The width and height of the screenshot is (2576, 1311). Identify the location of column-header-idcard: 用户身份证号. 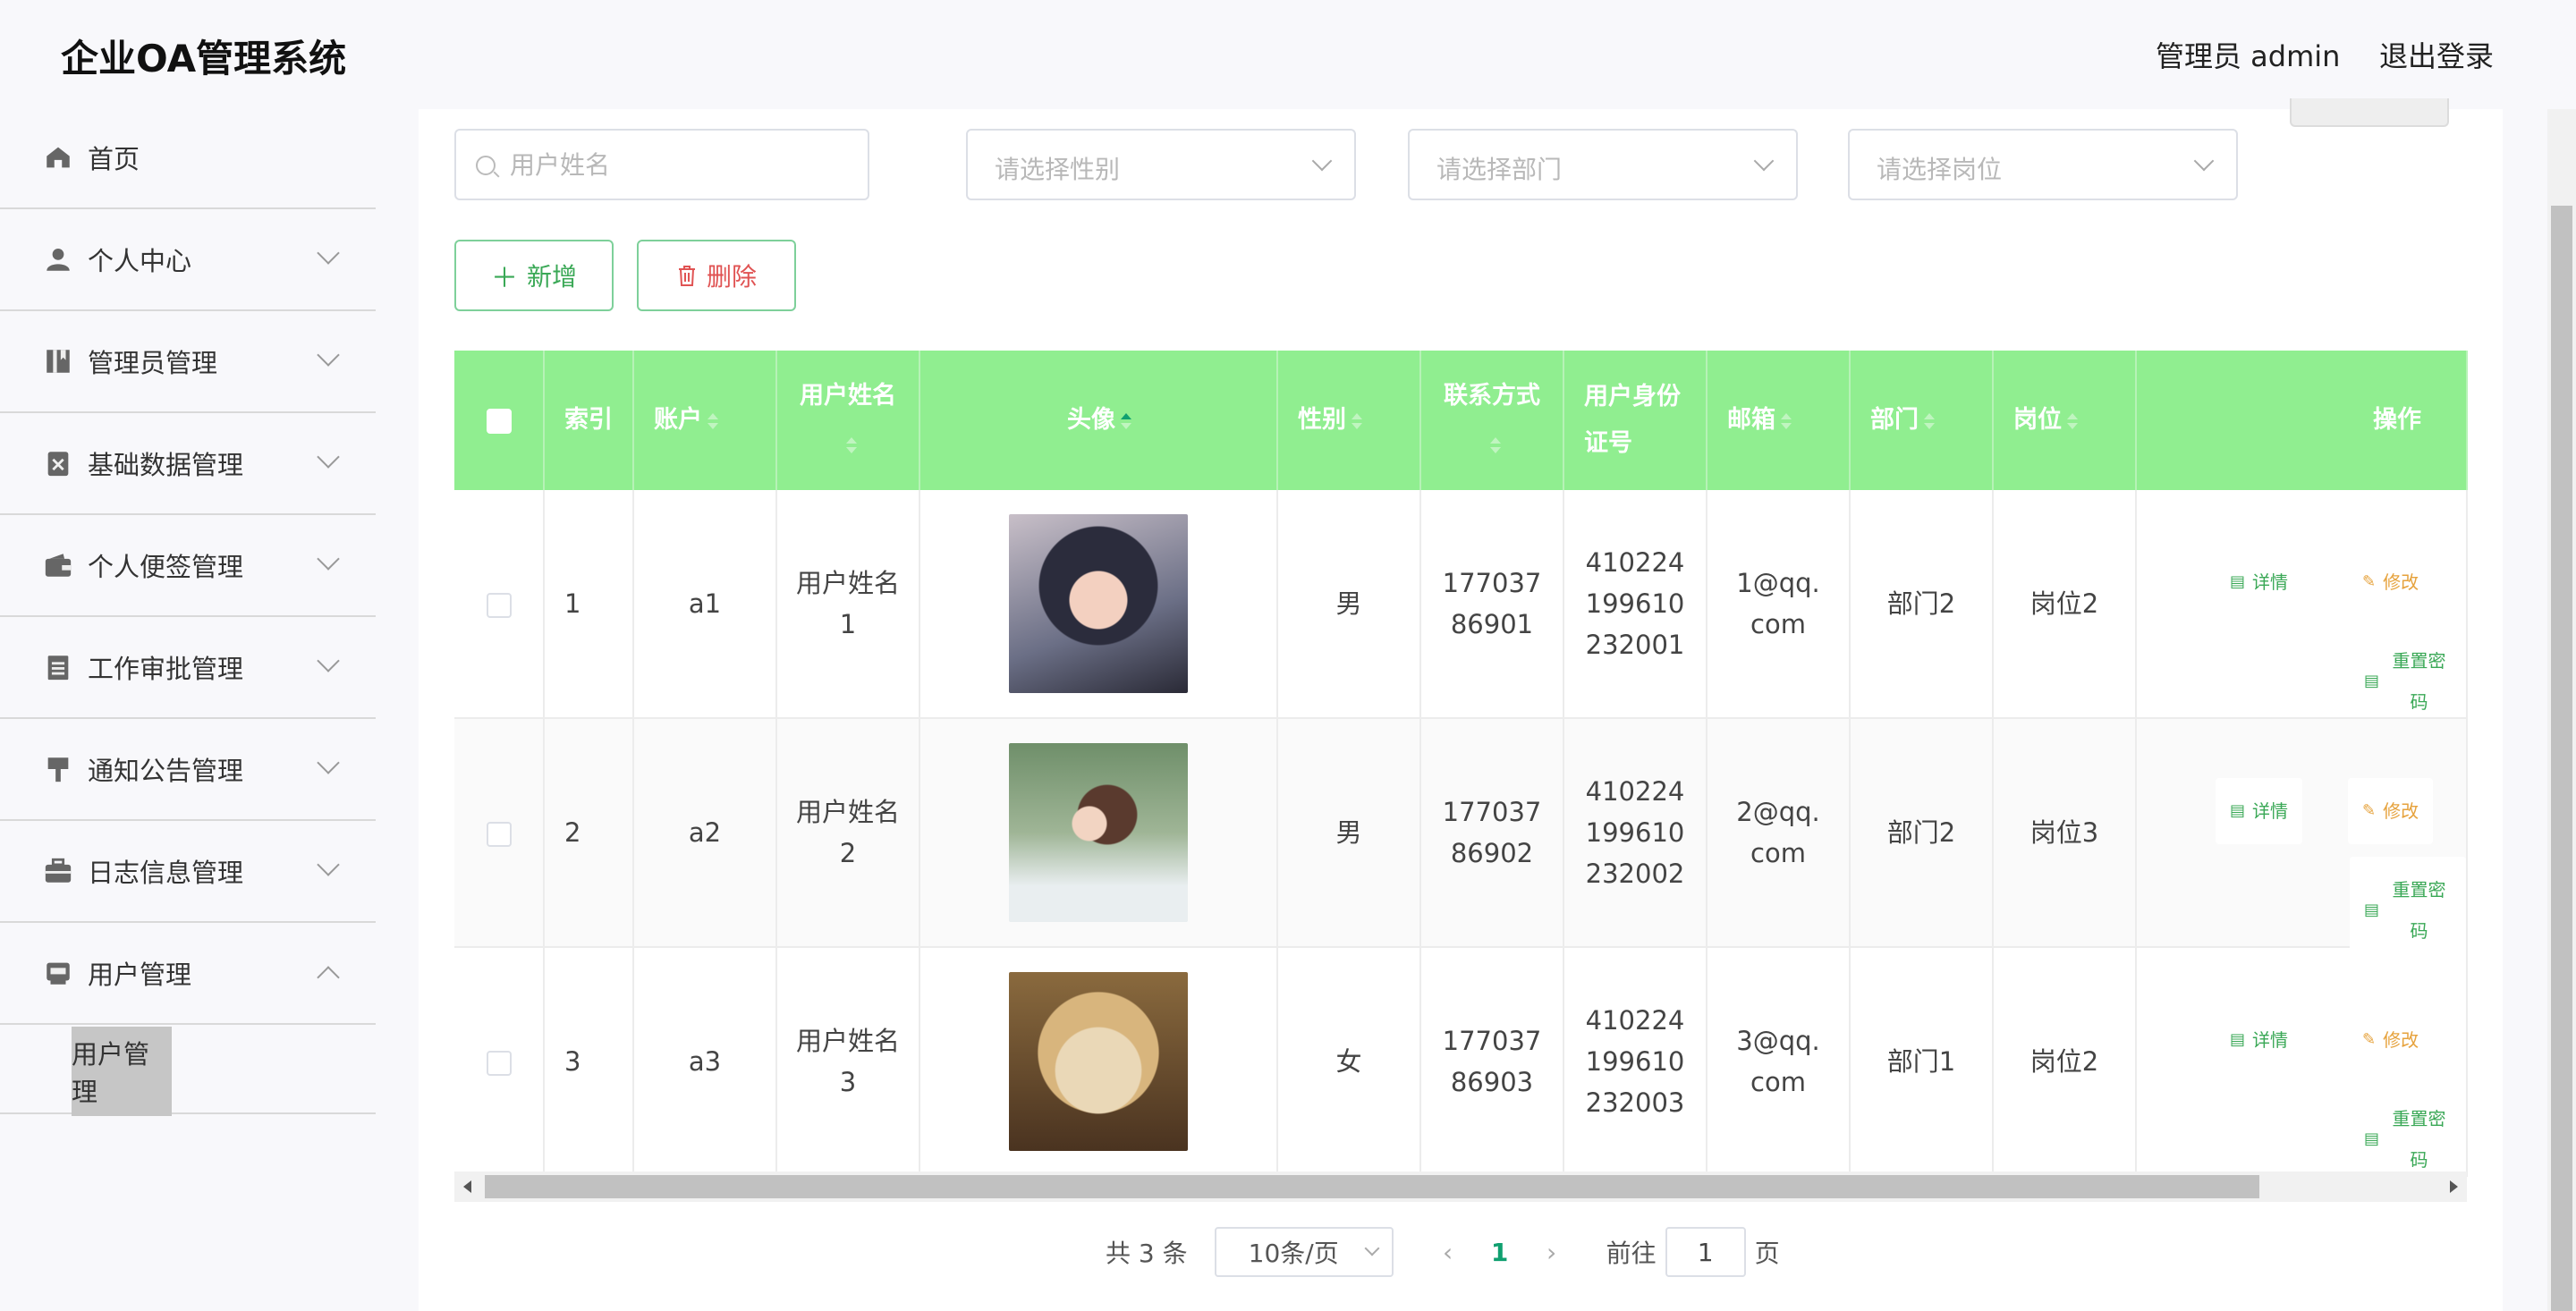
(1635, 420).